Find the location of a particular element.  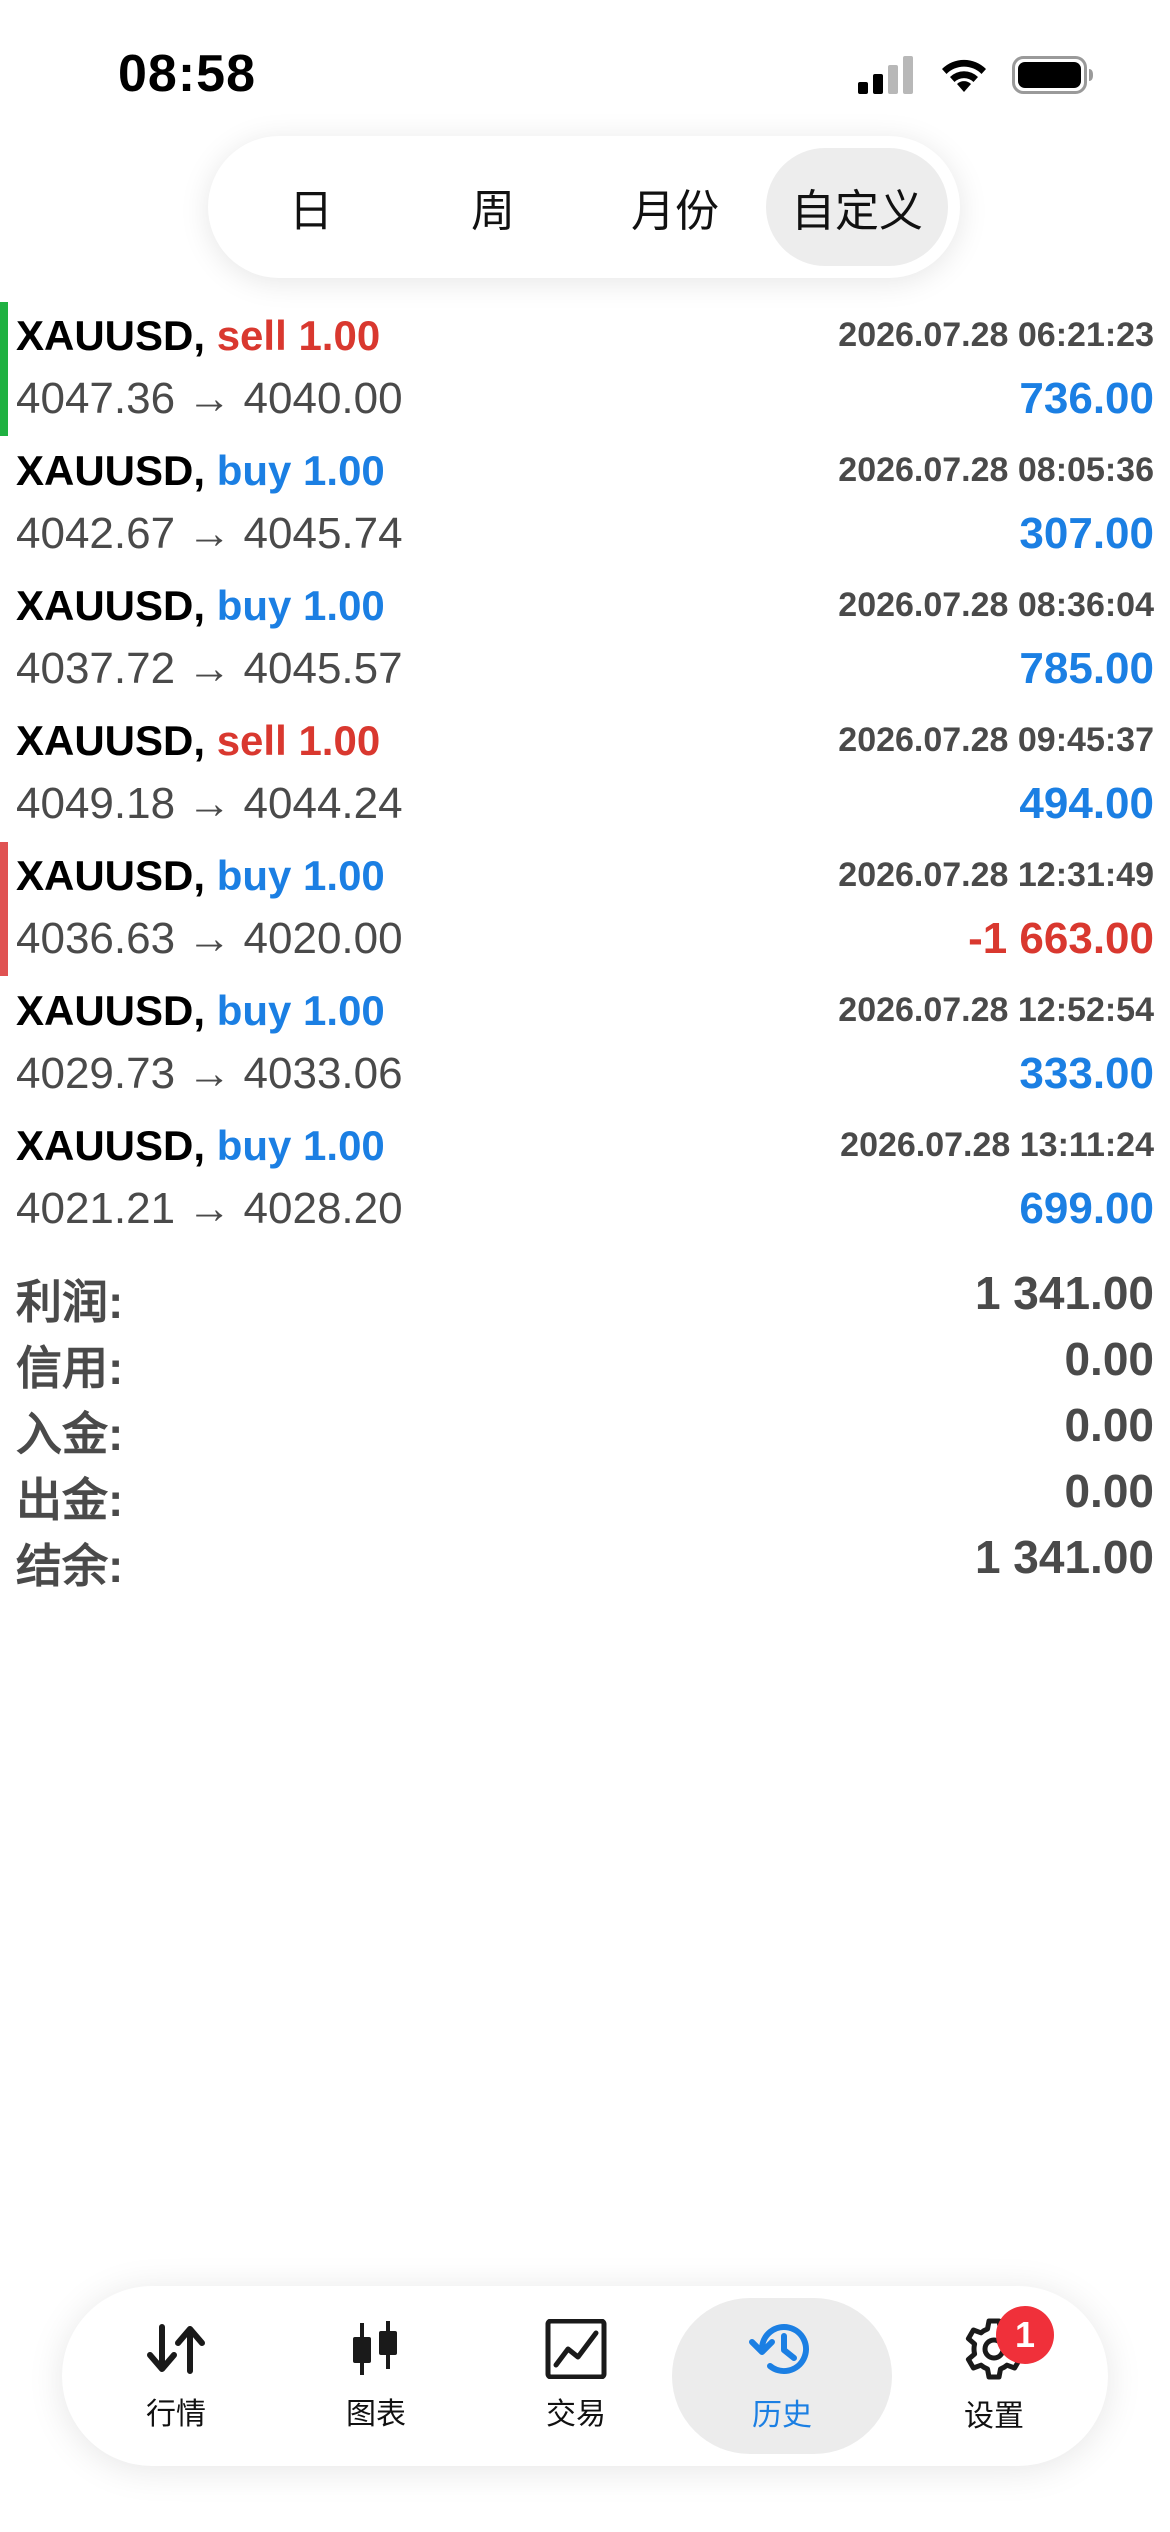

tab-history: 历史 is located at coordinates (782, 2376).